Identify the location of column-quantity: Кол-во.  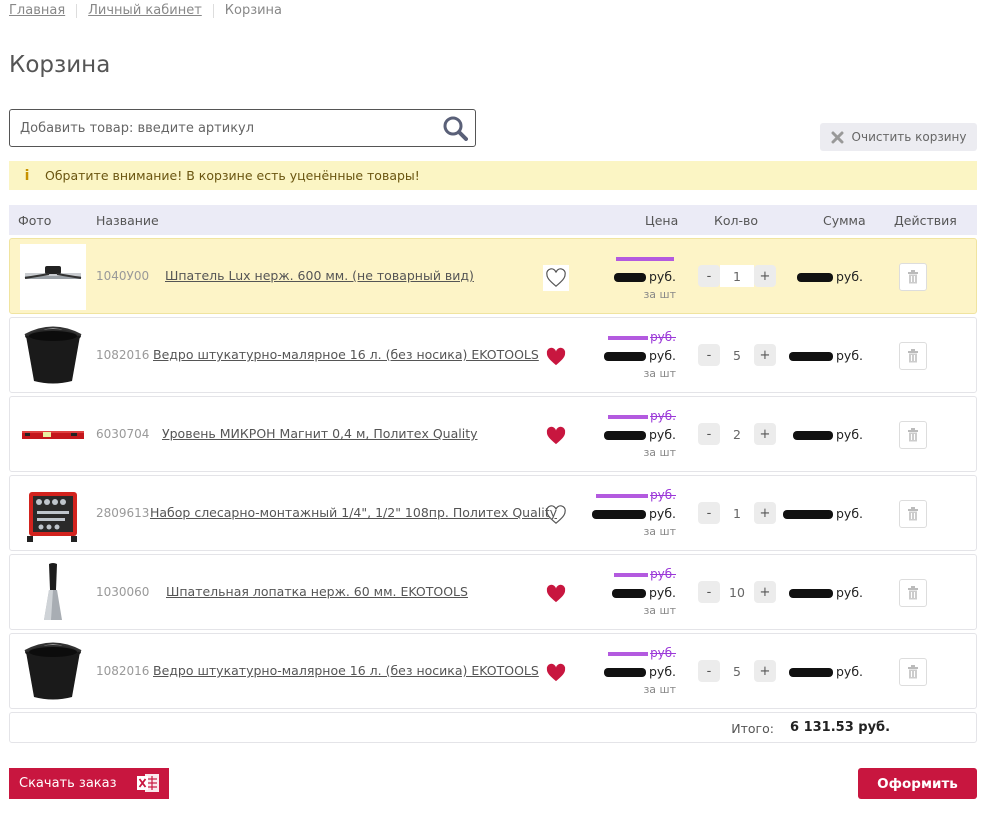
(736, 220).